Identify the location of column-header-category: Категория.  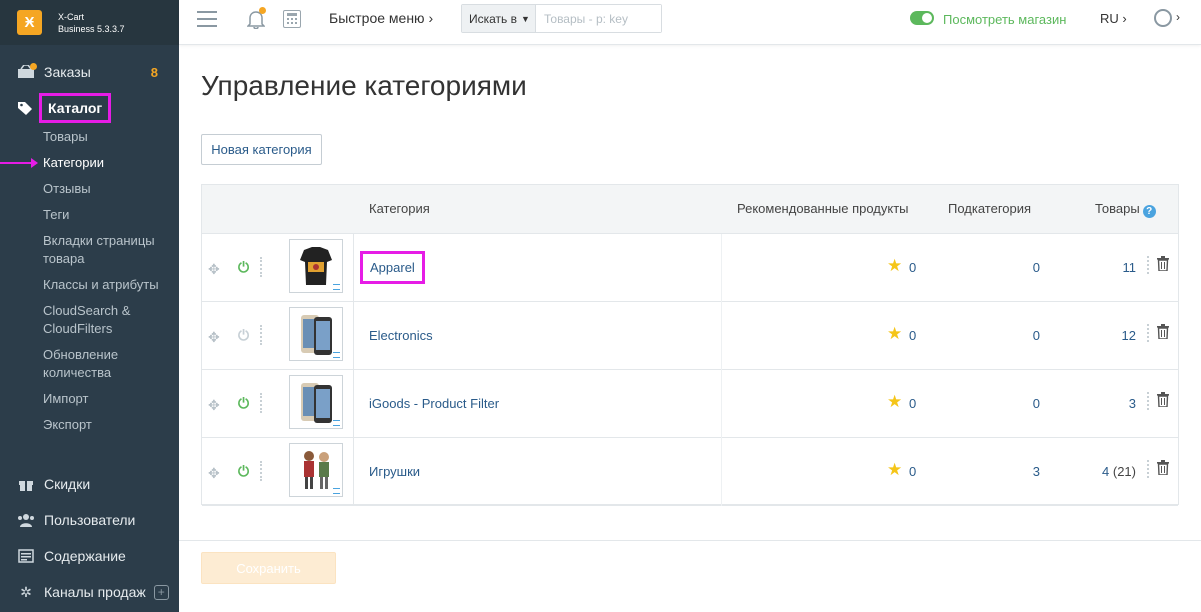
(399, 208).